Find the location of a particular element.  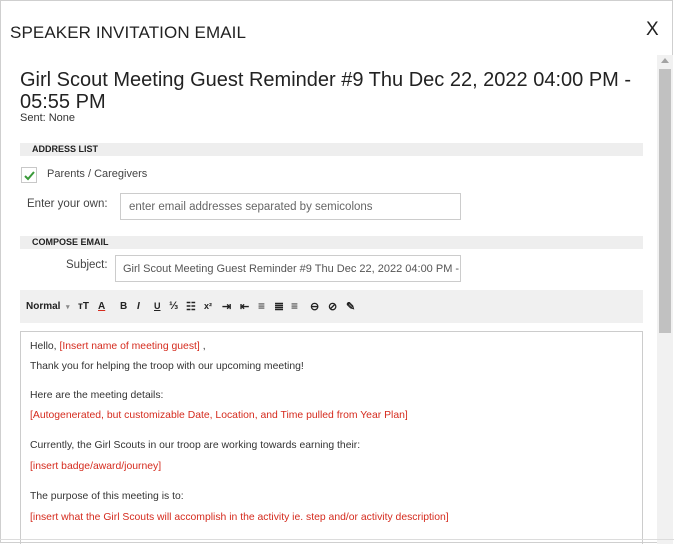

parents-label: Parents / Caregivers is located at coordinates (97, 174).